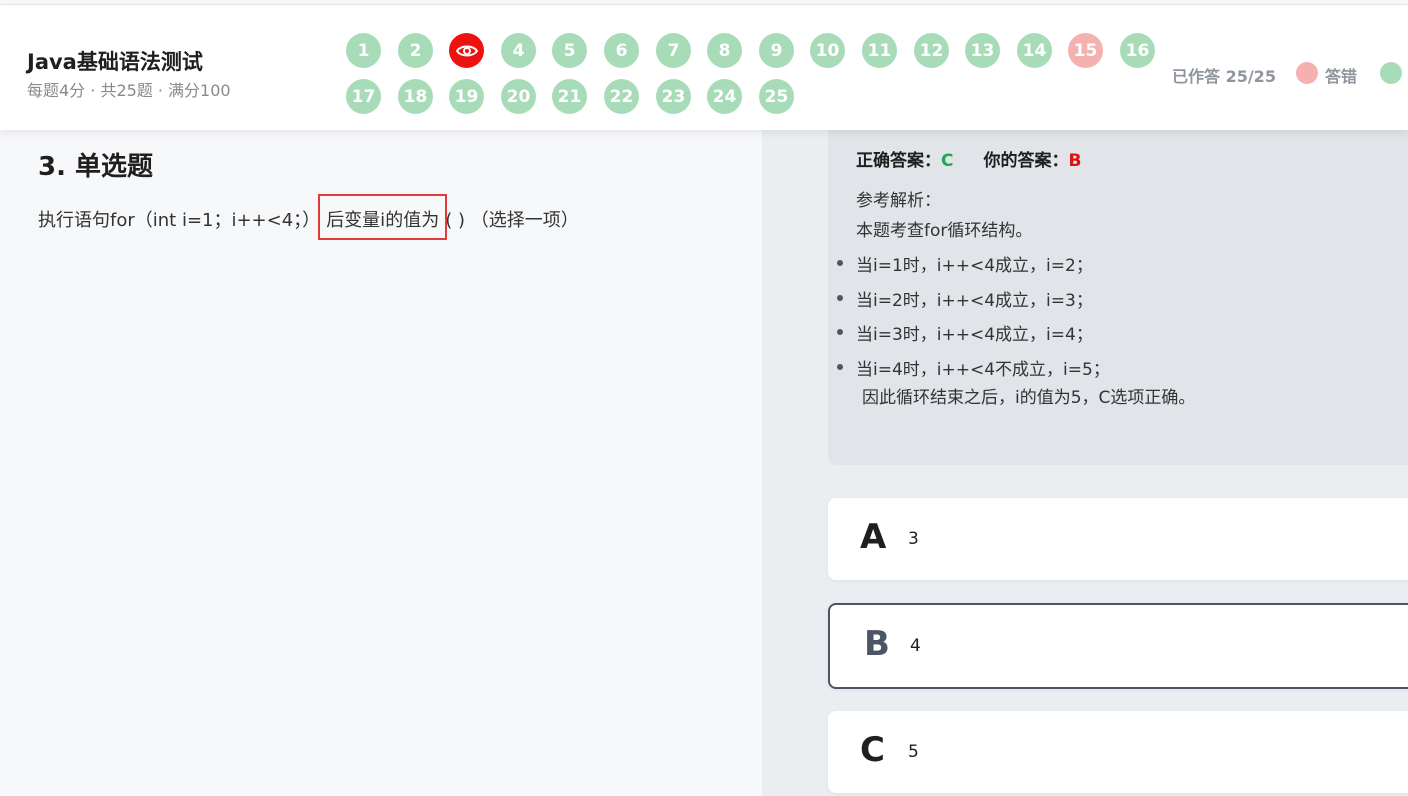 The image size is (1408, 796). I want to click on question-nav-item: 10, so click(827, 50).